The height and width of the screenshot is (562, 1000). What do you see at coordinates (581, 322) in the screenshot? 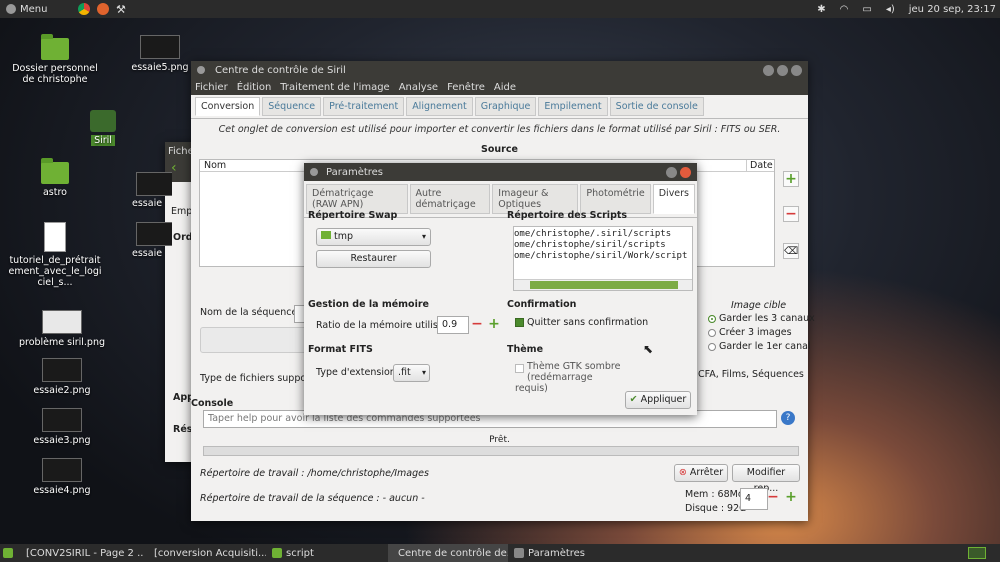
I see `quit-without-confirm-checkbox: Quitter sans confirmation` at bounding box center [581, 322].